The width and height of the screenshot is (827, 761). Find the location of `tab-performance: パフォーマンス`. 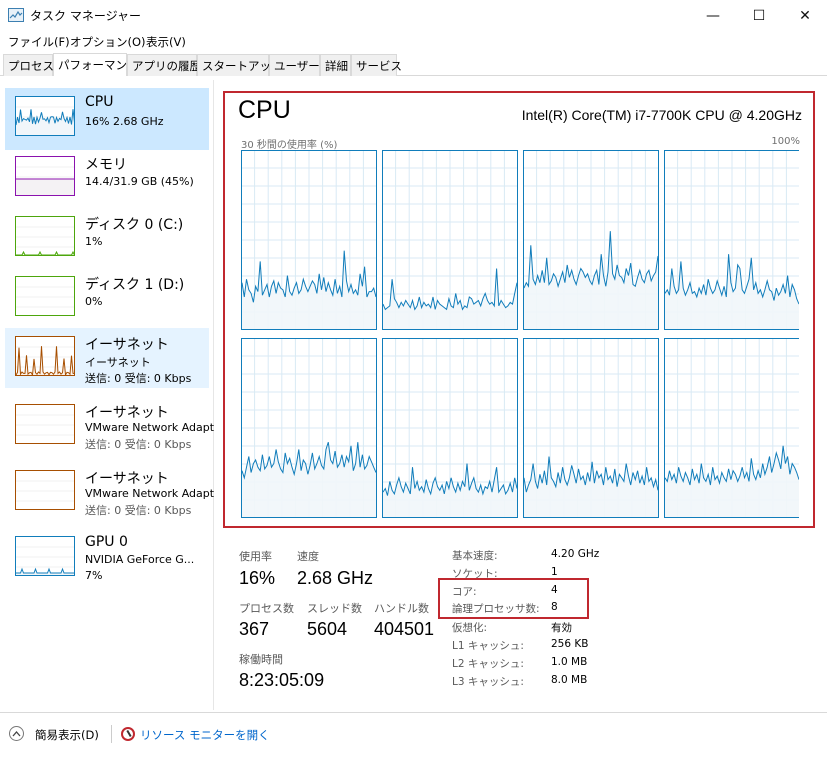

tab-performance: パフォーマンス is located at coordinates (95, 64).